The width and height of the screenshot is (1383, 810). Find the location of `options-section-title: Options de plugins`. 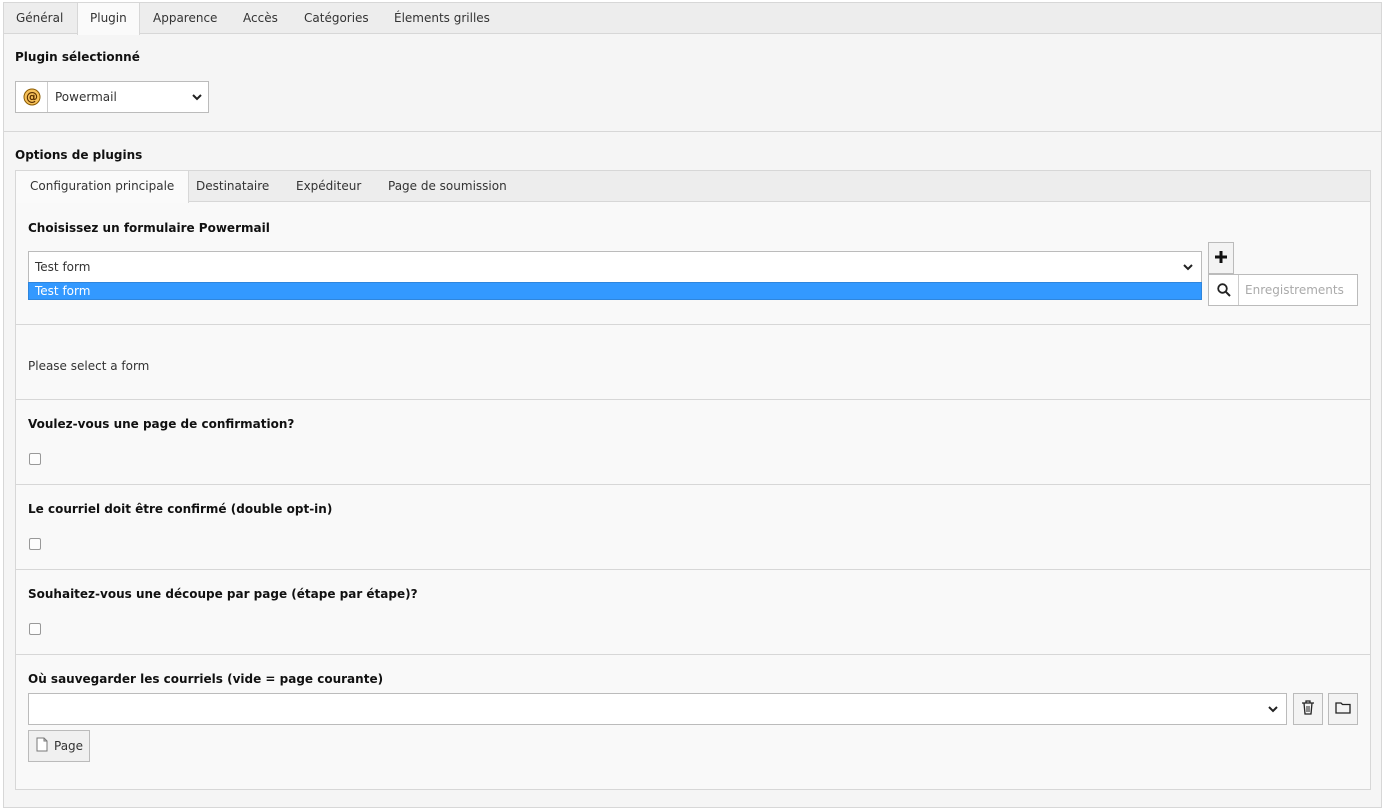

options-section-title: Options de plugins is located at coordinates (79, 155).